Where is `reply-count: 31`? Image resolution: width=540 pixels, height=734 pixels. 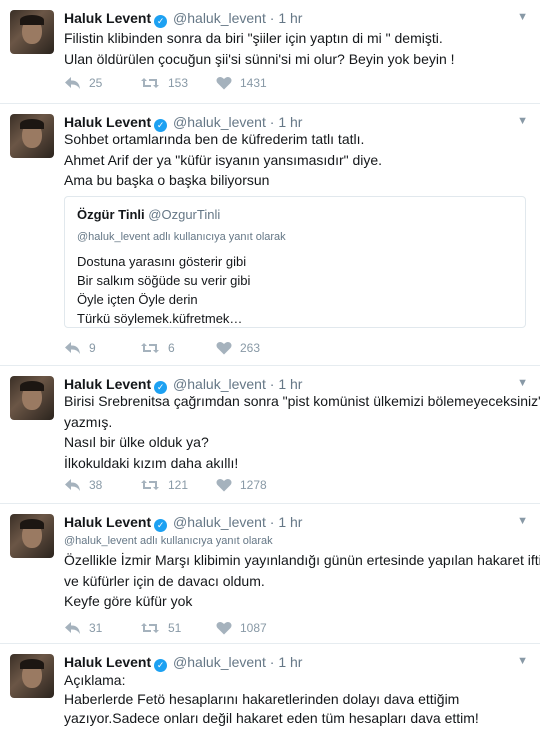 reply-count: 31 is located at coordinates (96, 628).